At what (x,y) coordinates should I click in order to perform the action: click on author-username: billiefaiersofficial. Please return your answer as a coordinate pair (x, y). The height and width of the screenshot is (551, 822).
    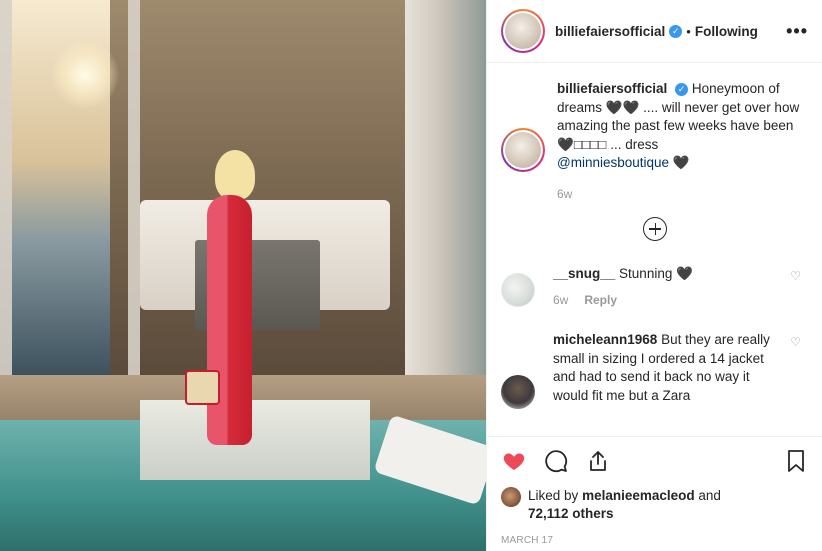
    Looking at the image, I should click on (610, 31).